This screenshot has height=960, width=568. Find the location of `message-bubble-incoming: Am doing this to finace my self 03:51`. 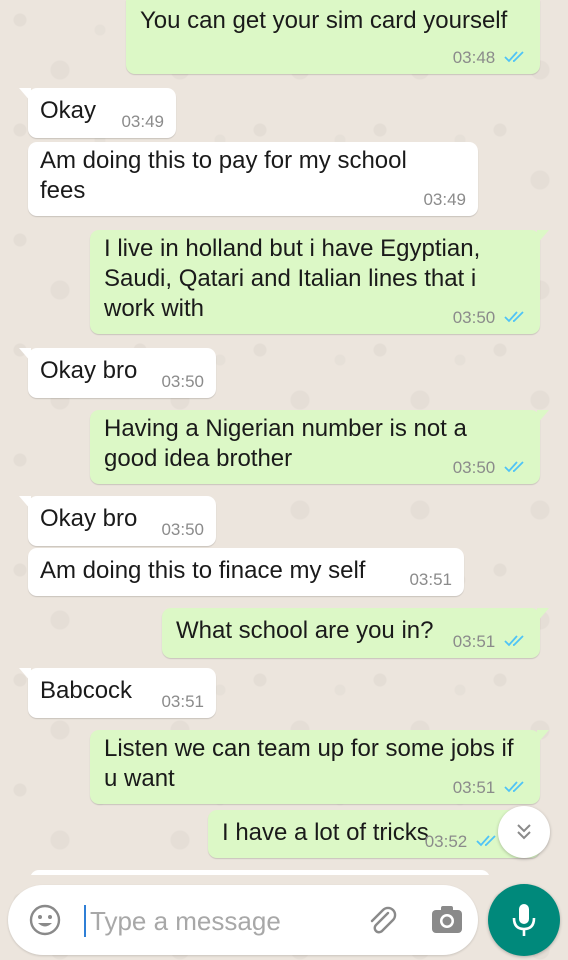

message-bubble-incoming: Am doing this to finace my self 03:51 is located at coordinates (246, 572).